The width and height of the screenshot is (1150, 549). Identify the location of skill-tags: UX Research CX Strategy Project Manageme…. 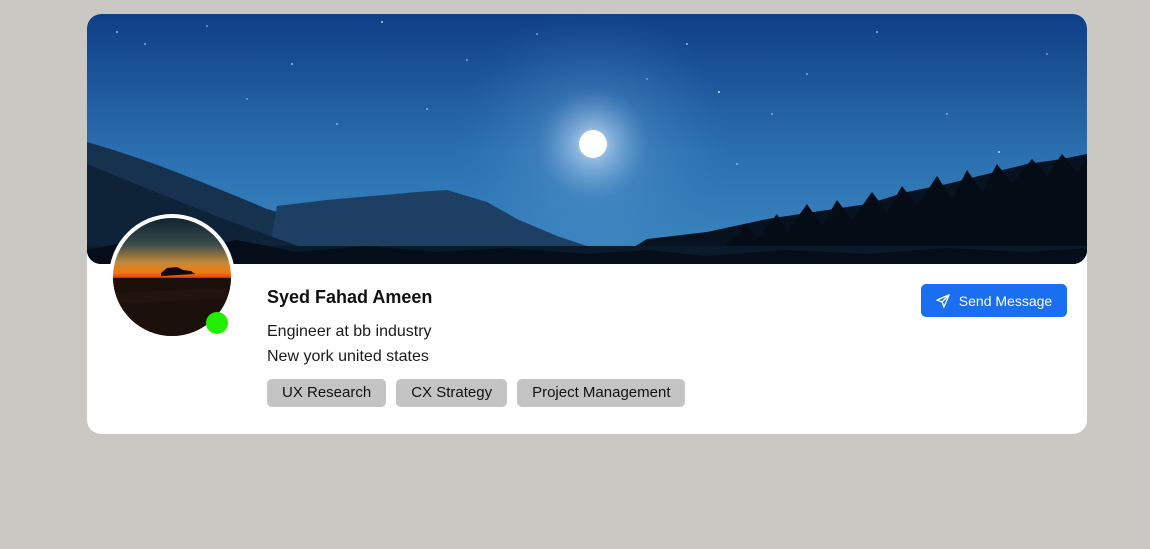
(476, 393).